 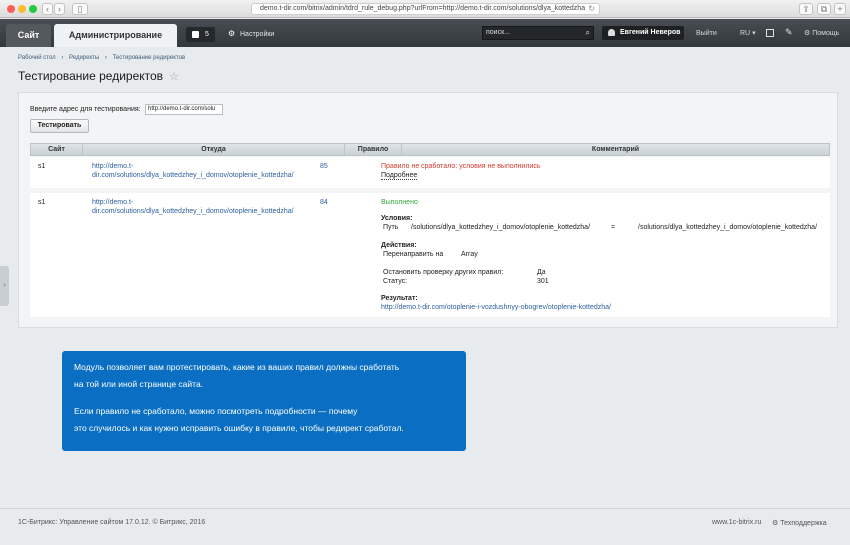 I want to click on details-label: Подробнее, so click(x=399, y=176).